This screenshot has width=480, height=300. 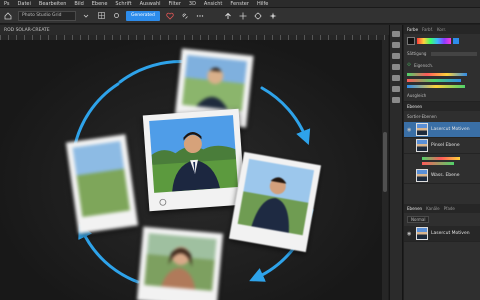 What do you see at coordinates (150, 4) in the screenshot?
I see `menu-item-select: Auswahl` at bounding box center [150, 4].